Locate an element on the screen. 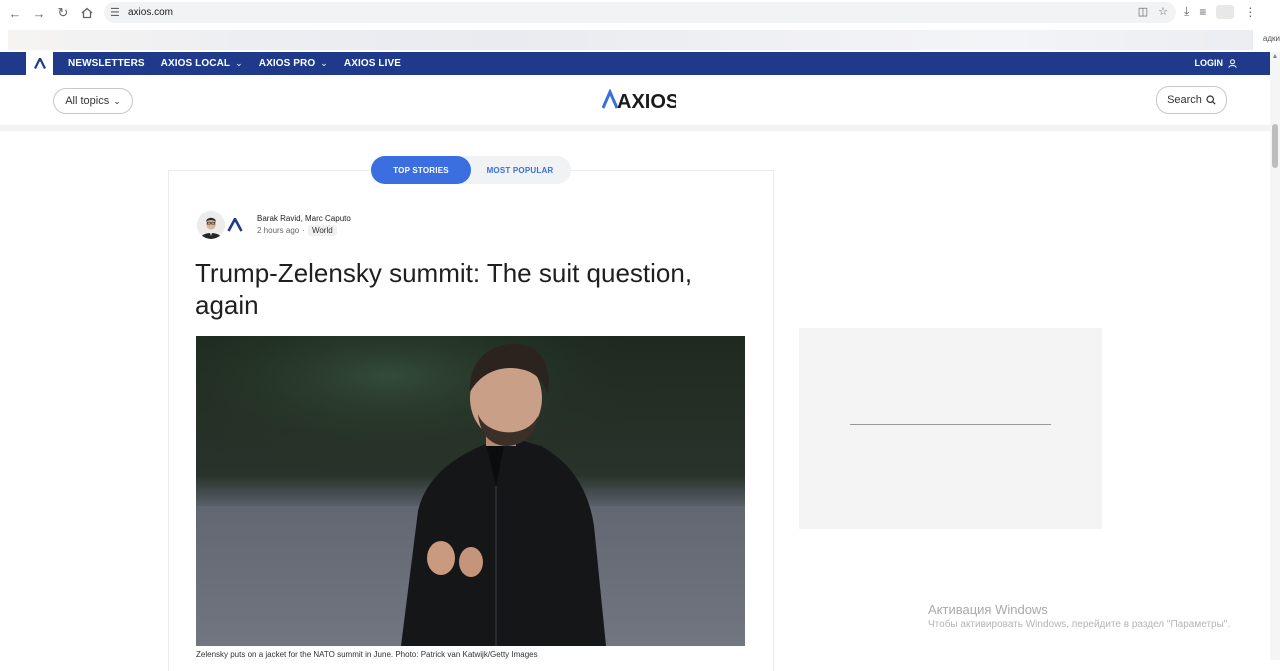 The width and height of the screenshot is (1280, 671). search-icon is located at coordinates (1211, 100).